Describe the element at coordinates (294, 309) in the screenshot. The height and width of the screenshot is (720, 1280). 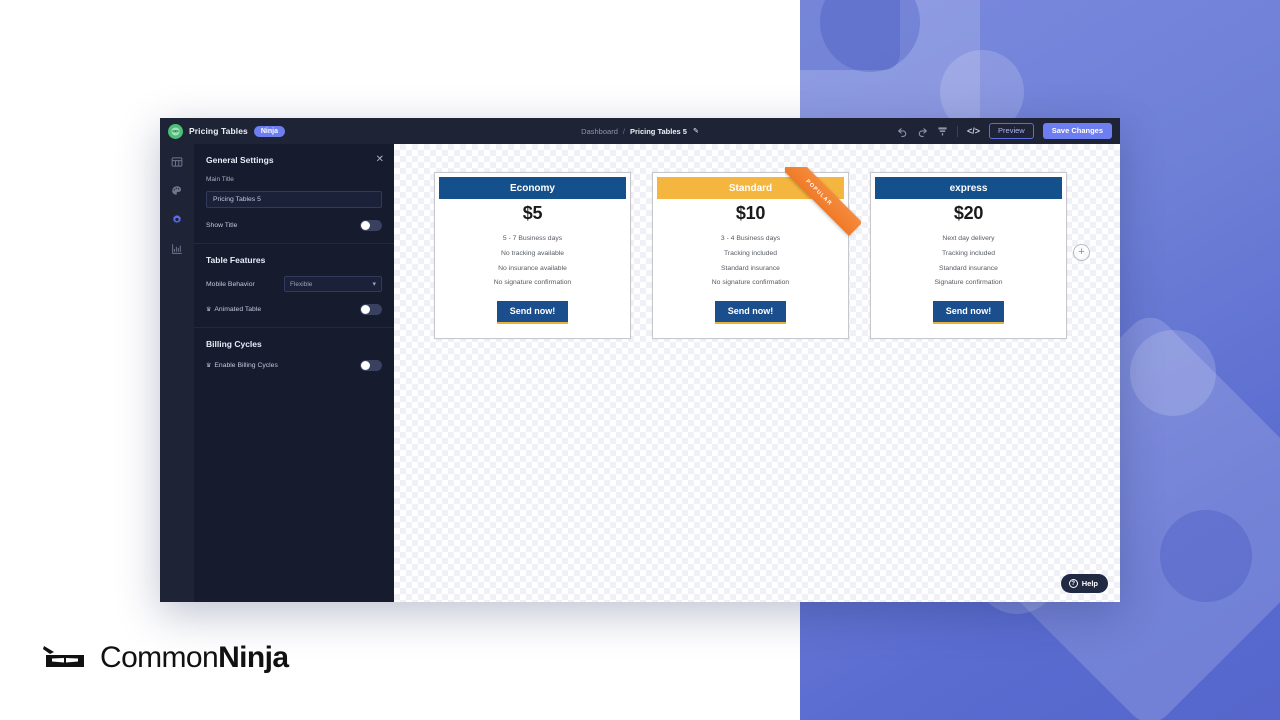
I see `animated-table-row: ♛ Animated Table` at that location.